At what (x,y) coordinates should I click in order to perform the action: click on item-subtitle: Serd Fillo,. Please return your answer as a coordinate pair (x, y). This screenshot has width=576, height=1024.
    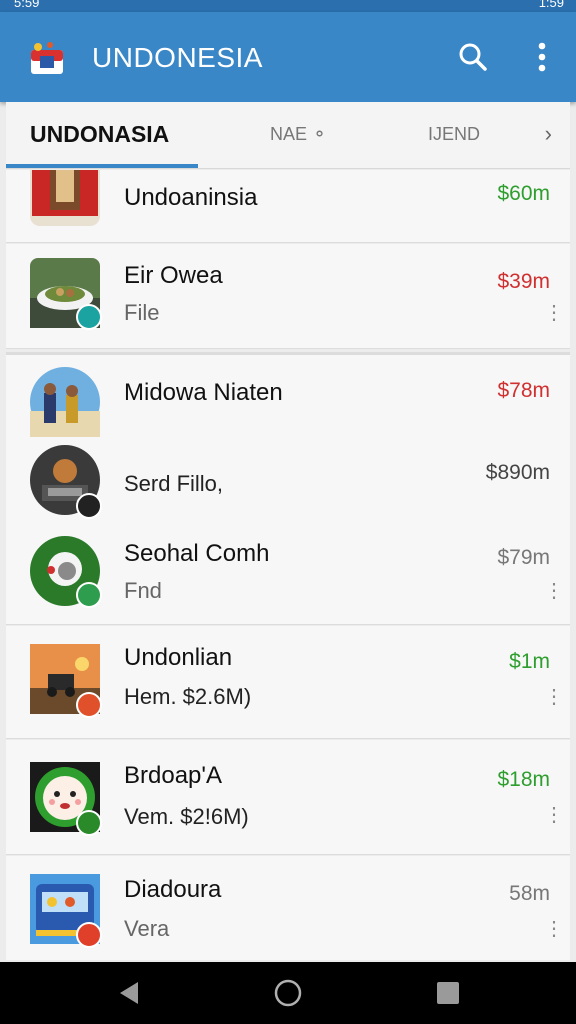
    Looking at the image, I should click on (174, 483).